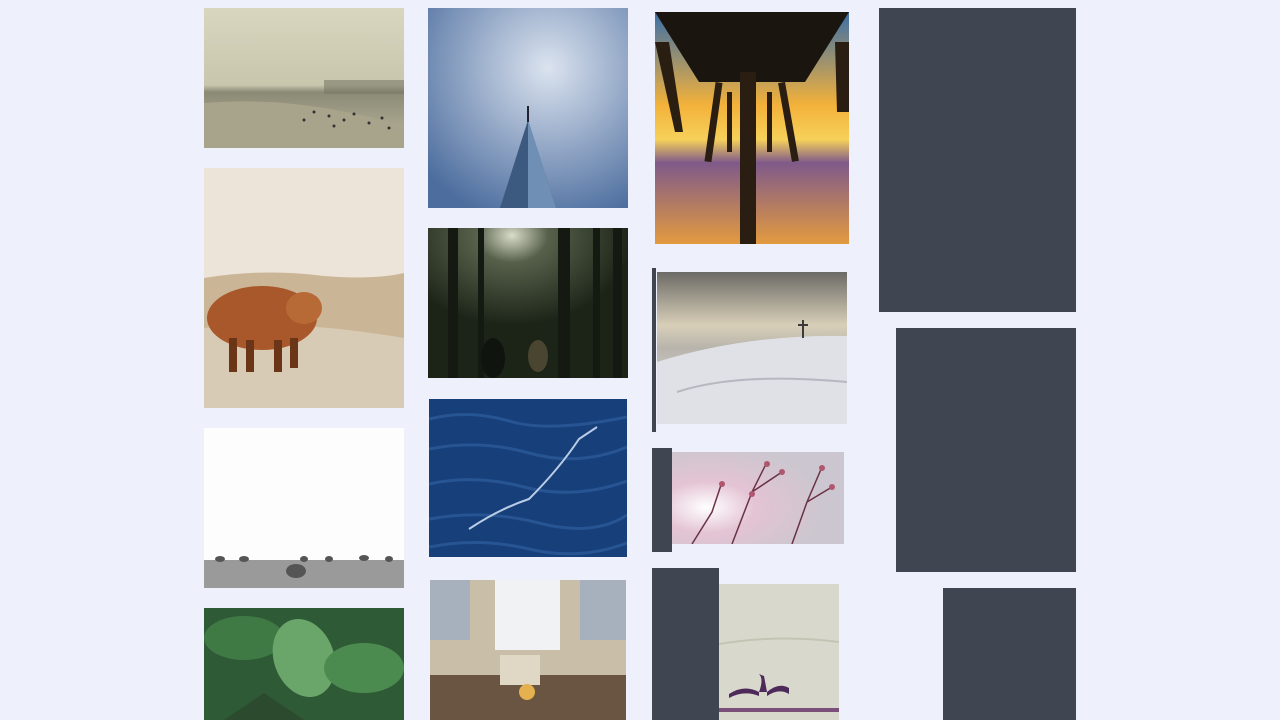 Image resolution: width=1280 pixels, height=720 pixels. I want to click on photo-skyscraper, so click(528, 108).